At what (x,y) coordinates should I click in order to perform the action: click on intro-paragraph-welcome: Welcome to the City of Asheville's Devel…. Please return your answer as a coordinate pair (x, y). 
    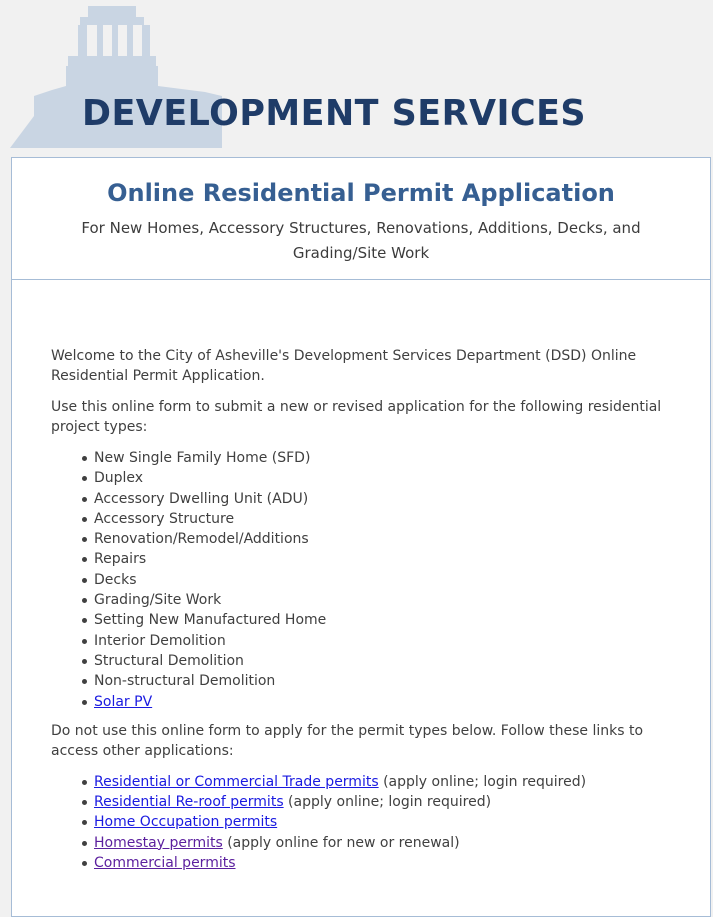
    Looking at the image, I should click on (344, 366).